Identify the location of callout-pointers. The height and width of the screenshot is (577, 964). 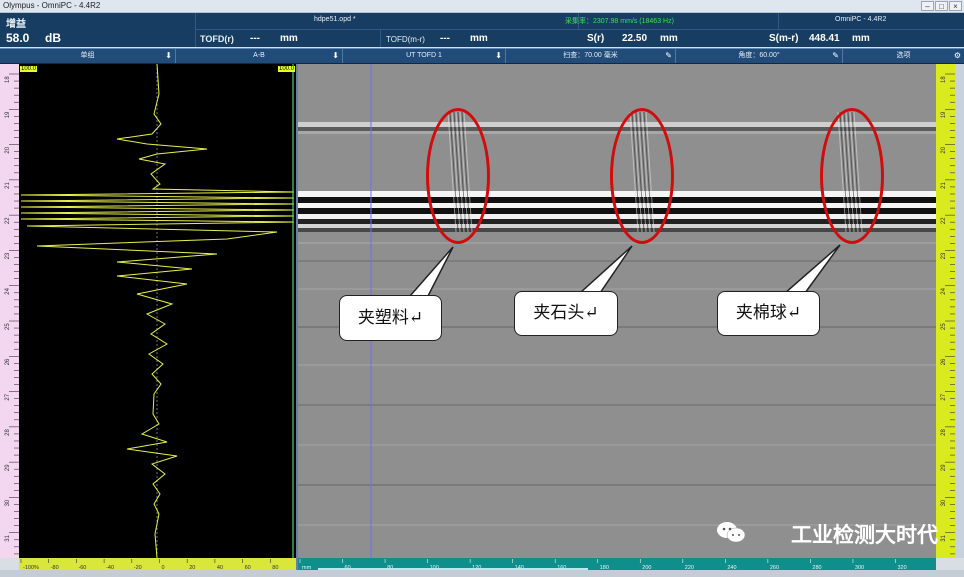
(624, 270).